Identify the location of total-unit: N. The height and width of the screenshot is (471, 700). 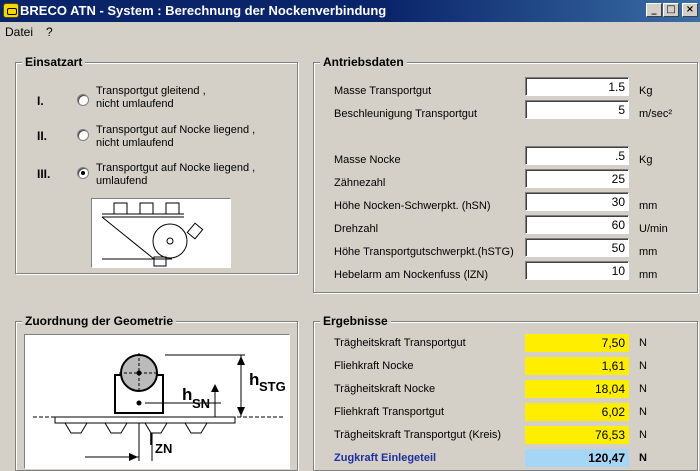
(643, 458).